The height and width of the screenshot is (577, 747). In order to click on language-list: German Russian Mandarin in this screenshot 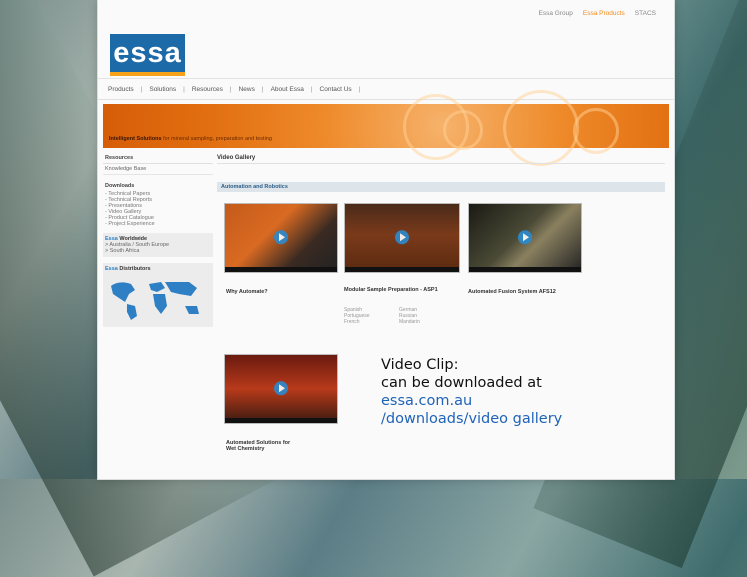, I will do `click(409, 316)`.